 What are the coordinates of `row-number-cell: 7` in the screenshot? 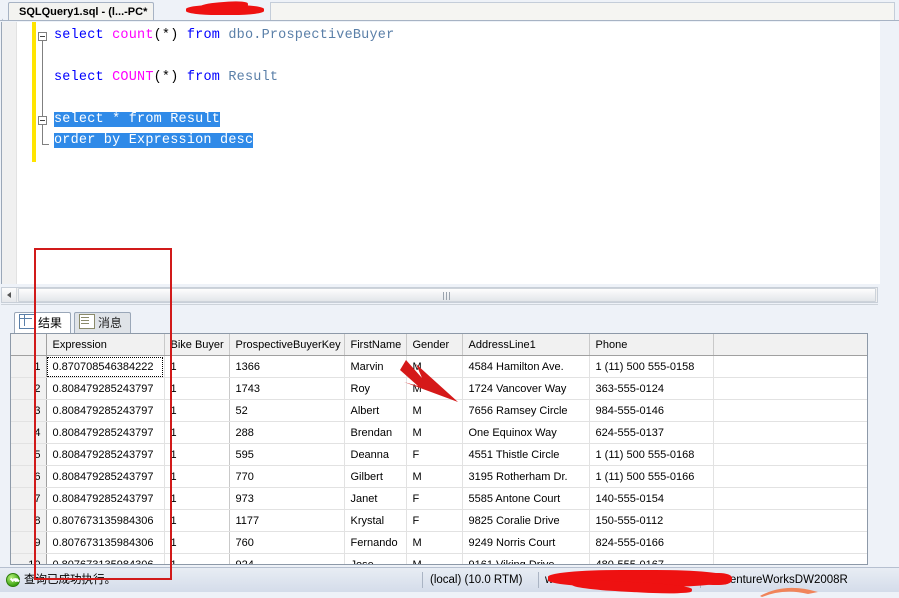 It's located at (29, 498).